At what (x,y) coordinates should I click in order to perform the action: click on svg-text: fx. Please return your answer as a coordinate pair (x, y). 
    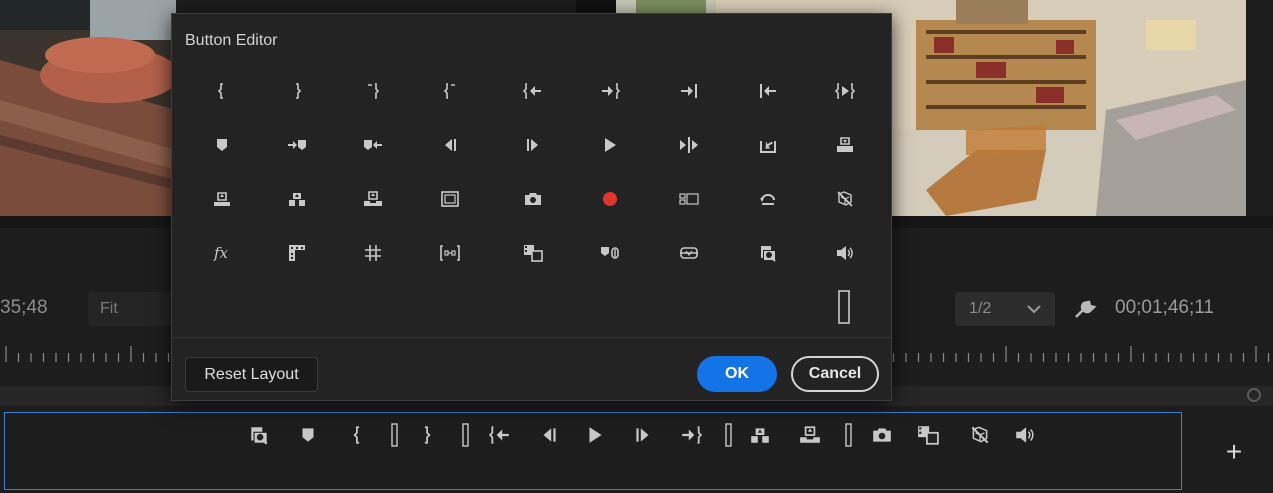
    Looking at the image, I should click on (221, 253).